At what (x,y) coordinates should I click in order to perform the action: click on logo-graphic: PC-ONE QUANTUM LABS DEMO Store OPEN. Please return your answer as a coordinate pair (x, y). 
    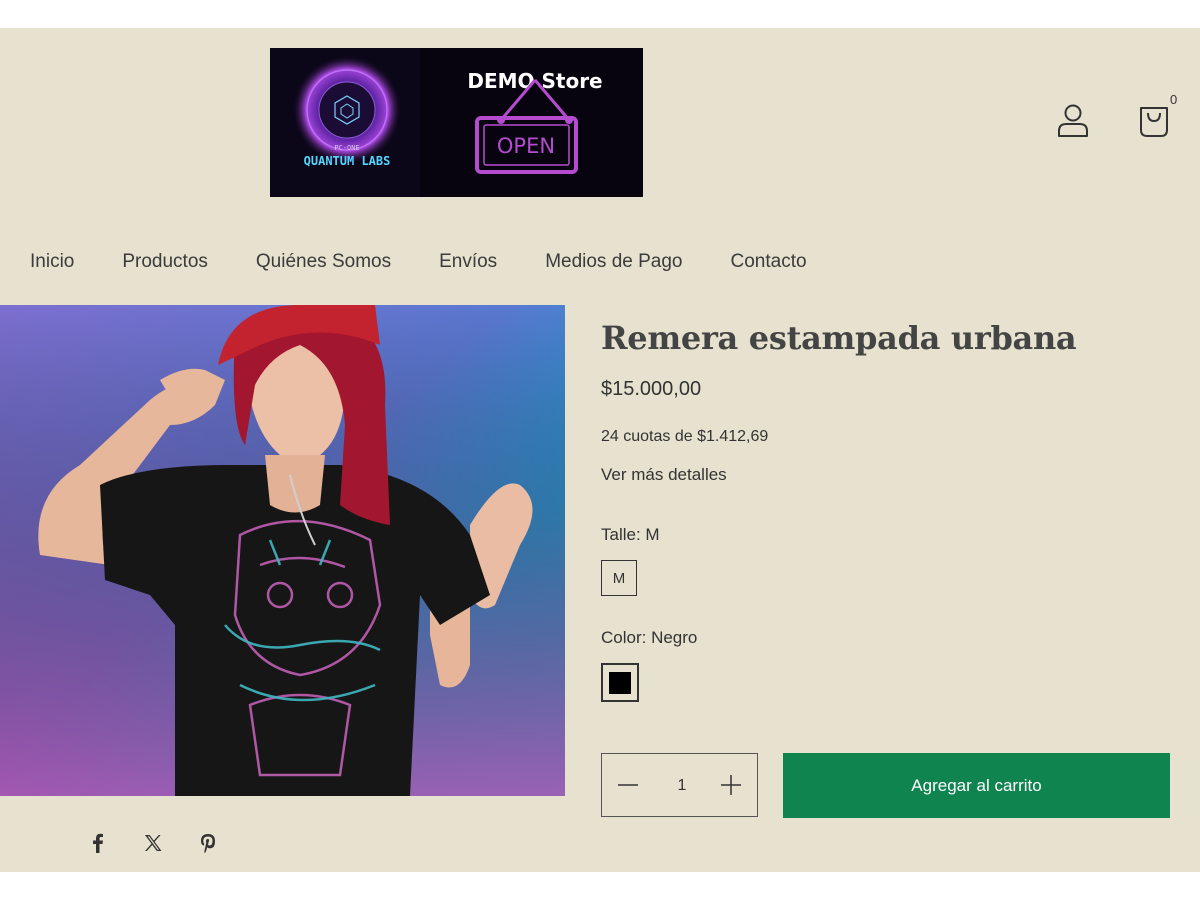
    Looking at the image, I should click on (456, 122).